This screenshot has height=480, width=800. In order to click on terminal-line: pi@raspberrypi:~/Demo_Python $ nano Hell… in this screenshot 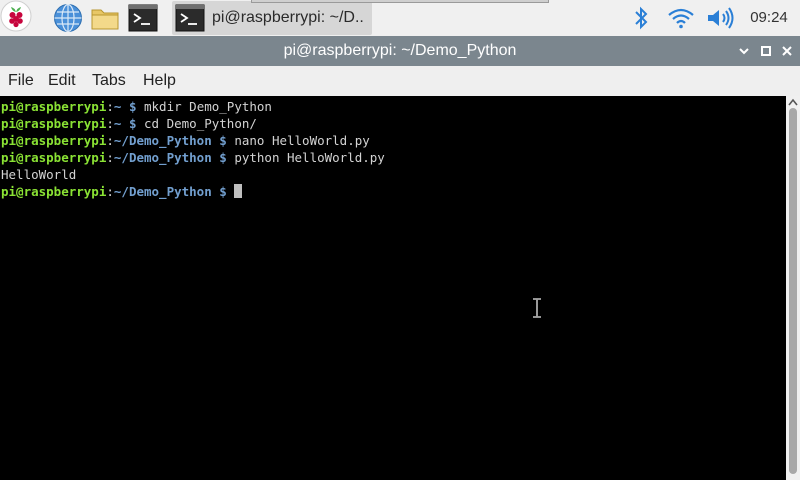, I will do `click(185, 140)`.